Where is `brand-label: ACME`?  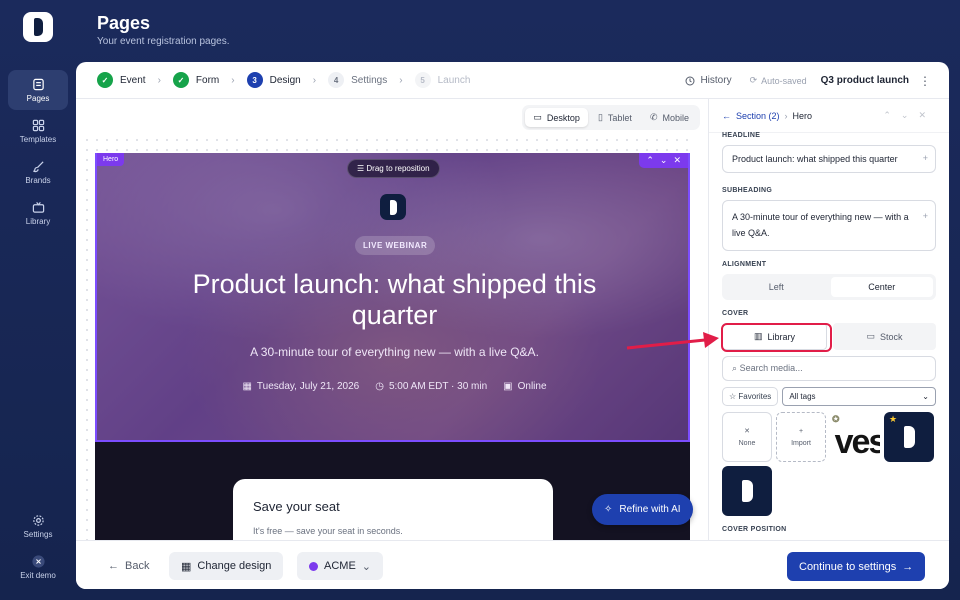
brand-label: ACME is located at coordinates (340, 566).